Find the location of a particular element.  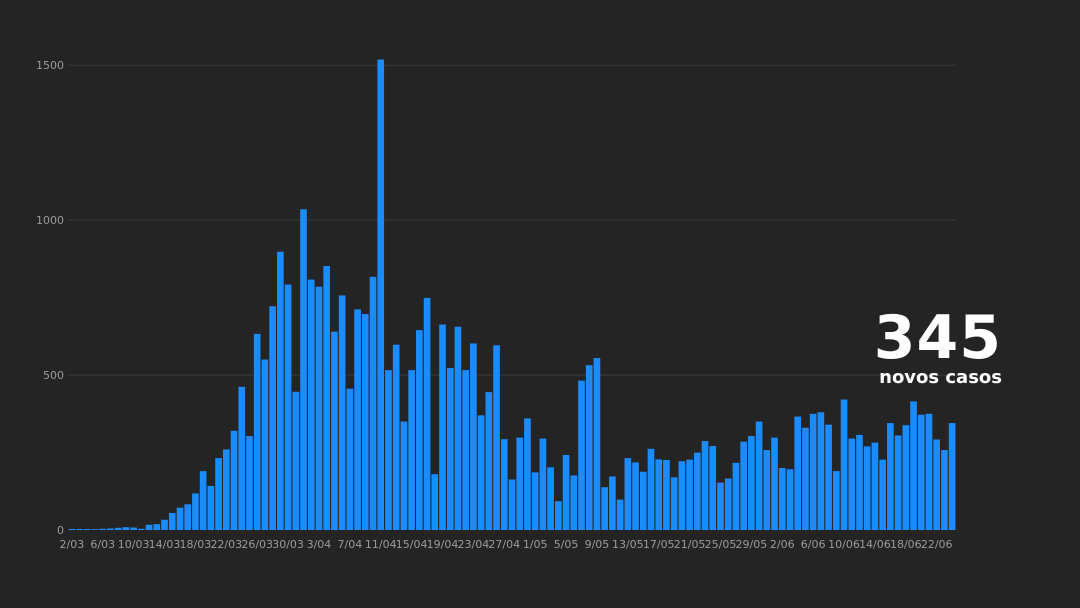

x-tick-label: 2/03 is located at coordinates (72, 544).